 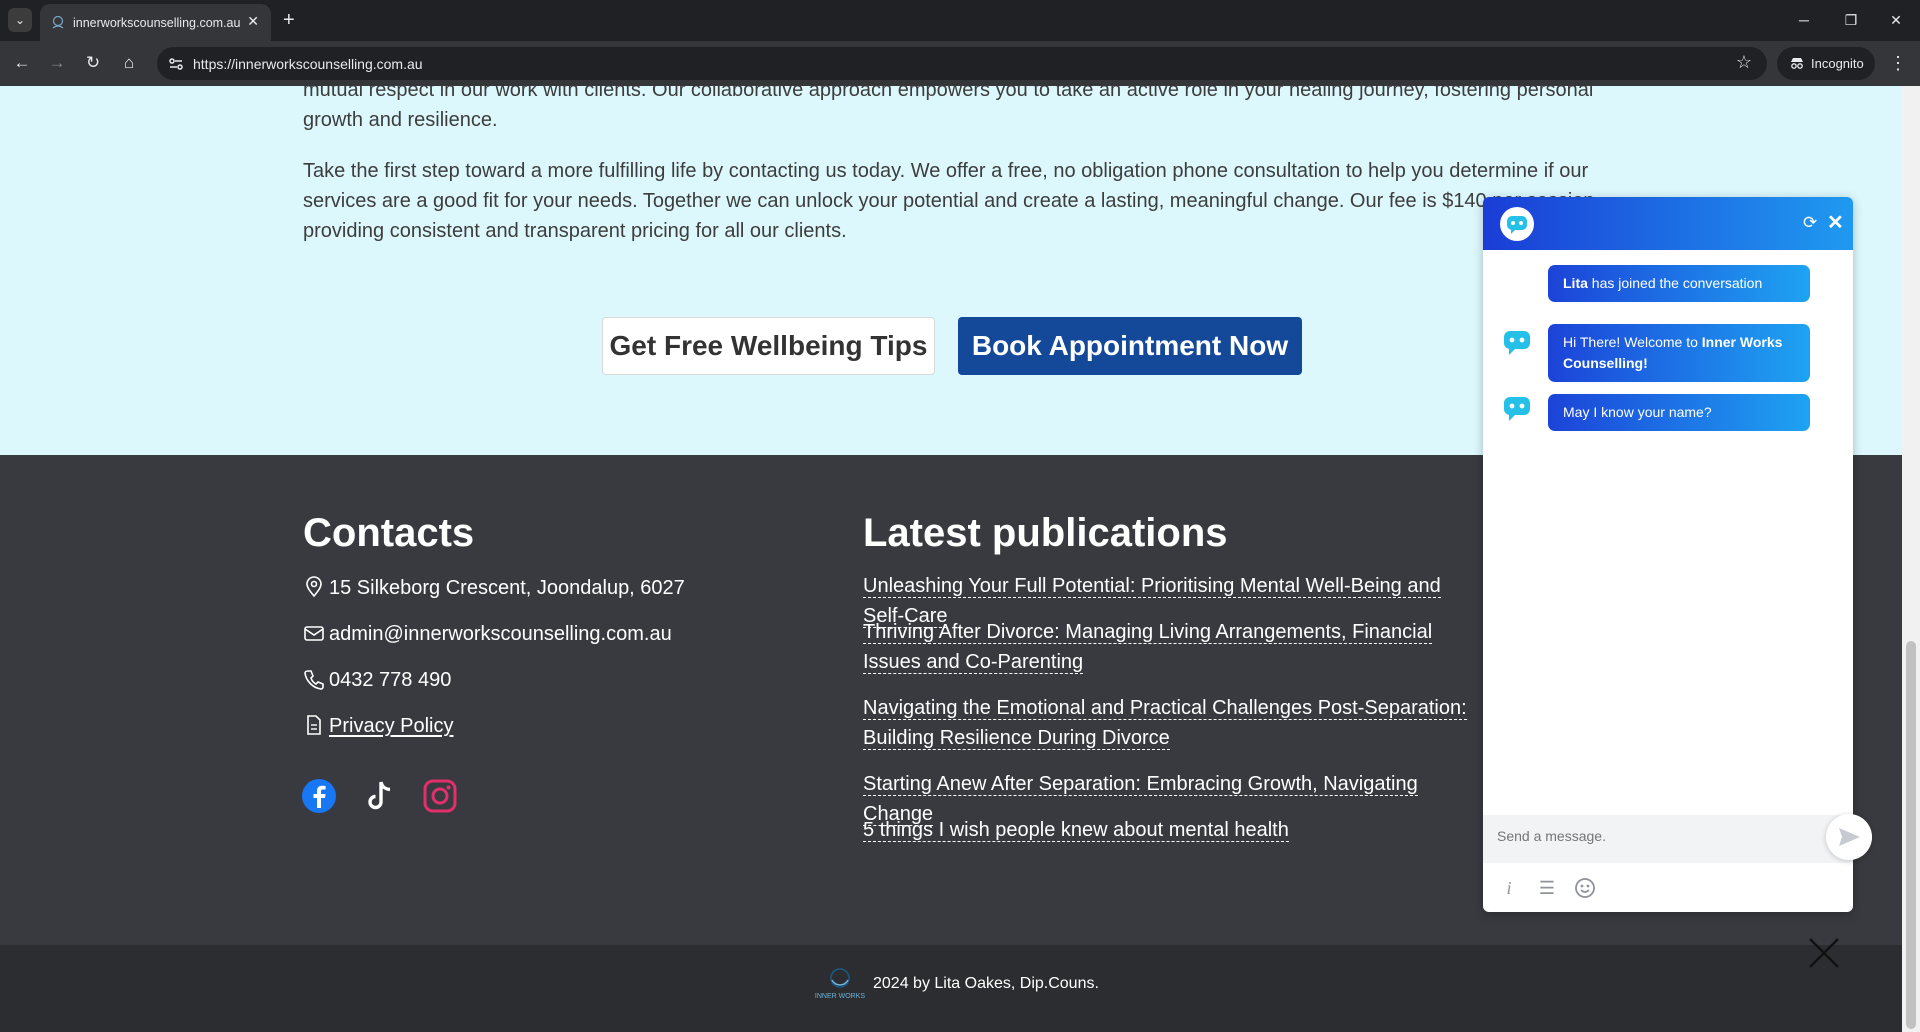 I want to click on system-message: Lita has joined the conversation, so click(x=1679, y=283).